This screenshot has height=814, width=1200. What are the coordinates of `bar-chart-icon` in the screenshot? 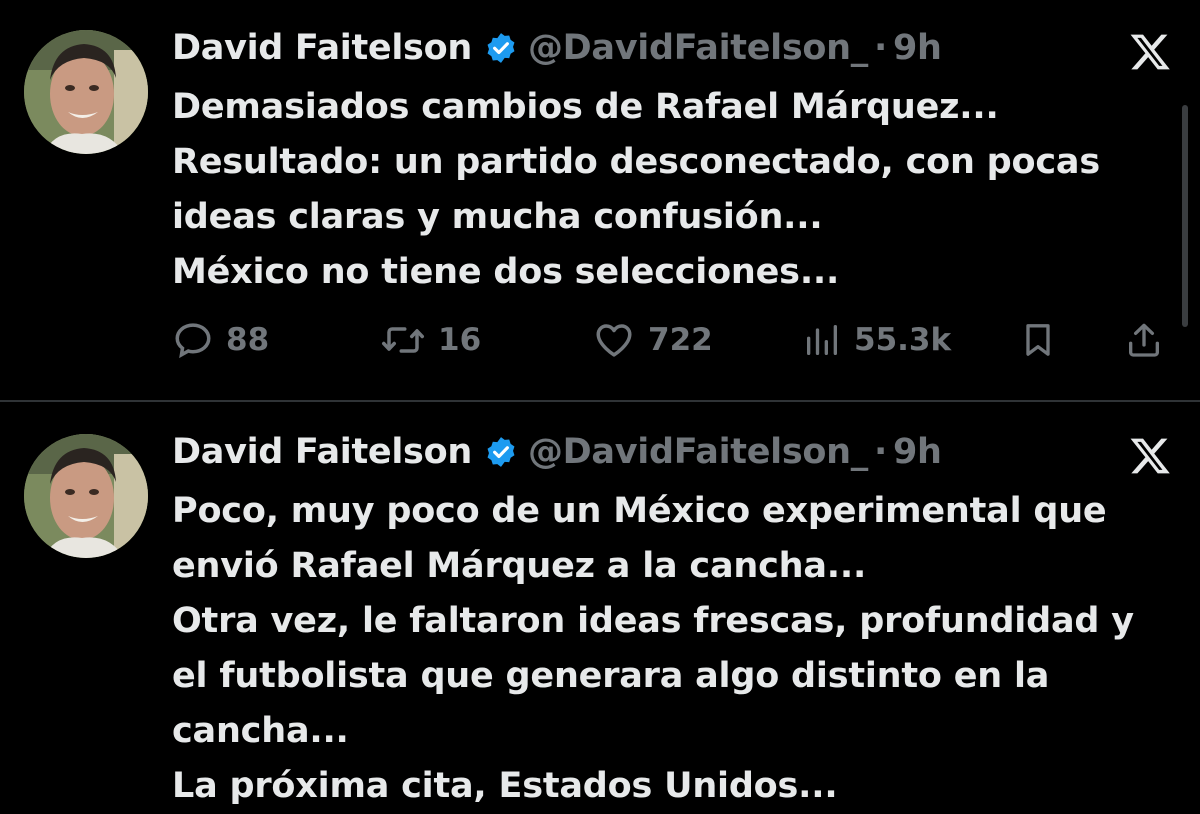 It's located at (822, 340).